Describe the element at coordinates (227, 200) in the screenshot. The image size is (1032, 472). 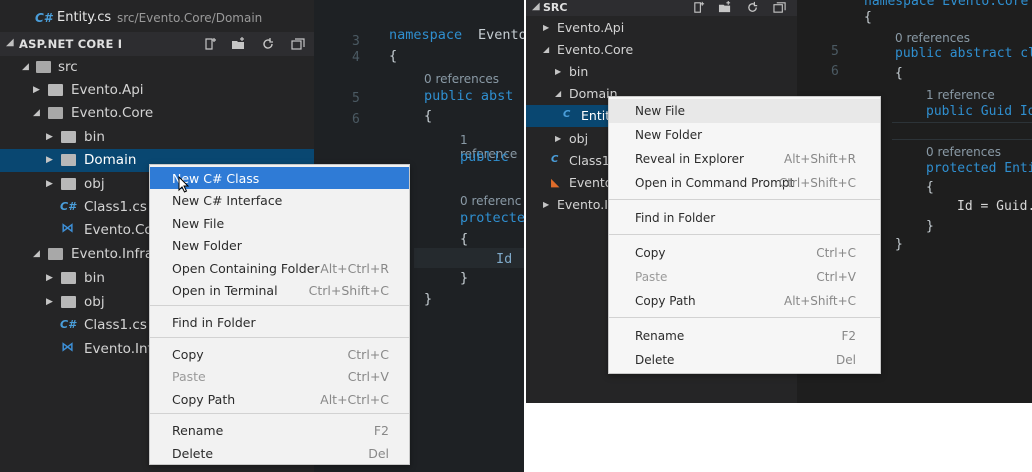
I see `menu-item-label: New C# Interface` at that location.